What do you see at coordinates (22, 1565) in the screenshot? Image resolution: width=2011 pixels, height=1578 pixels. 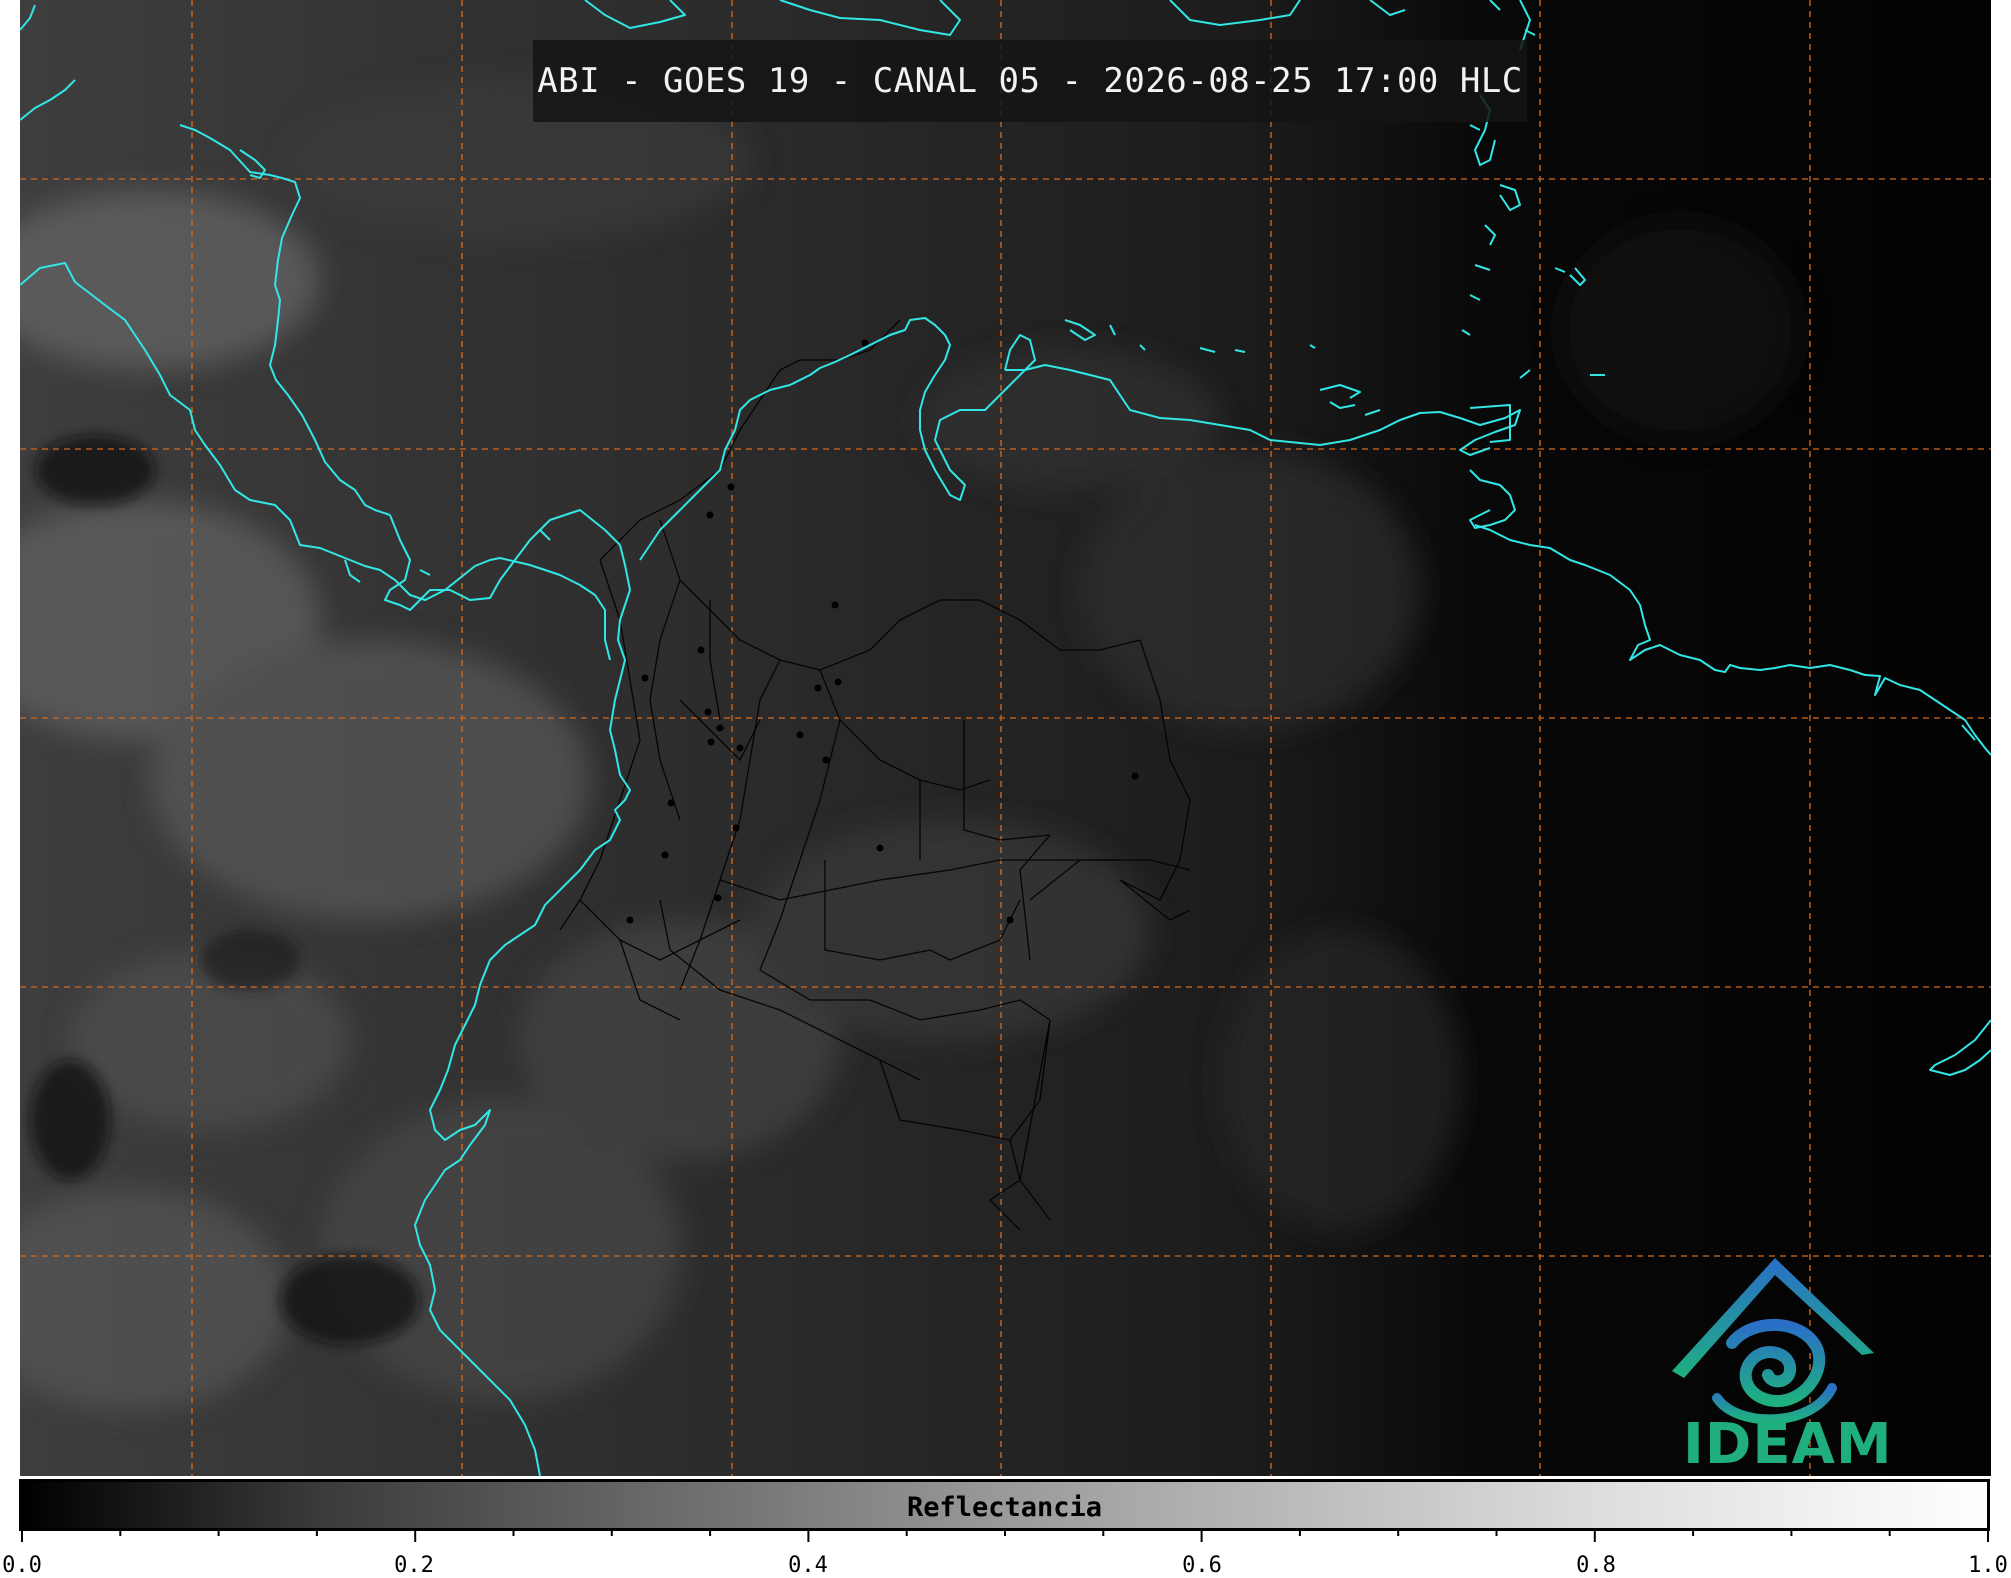 I see `tick-label-0: 0.0` at bounding box center [22, 1565].